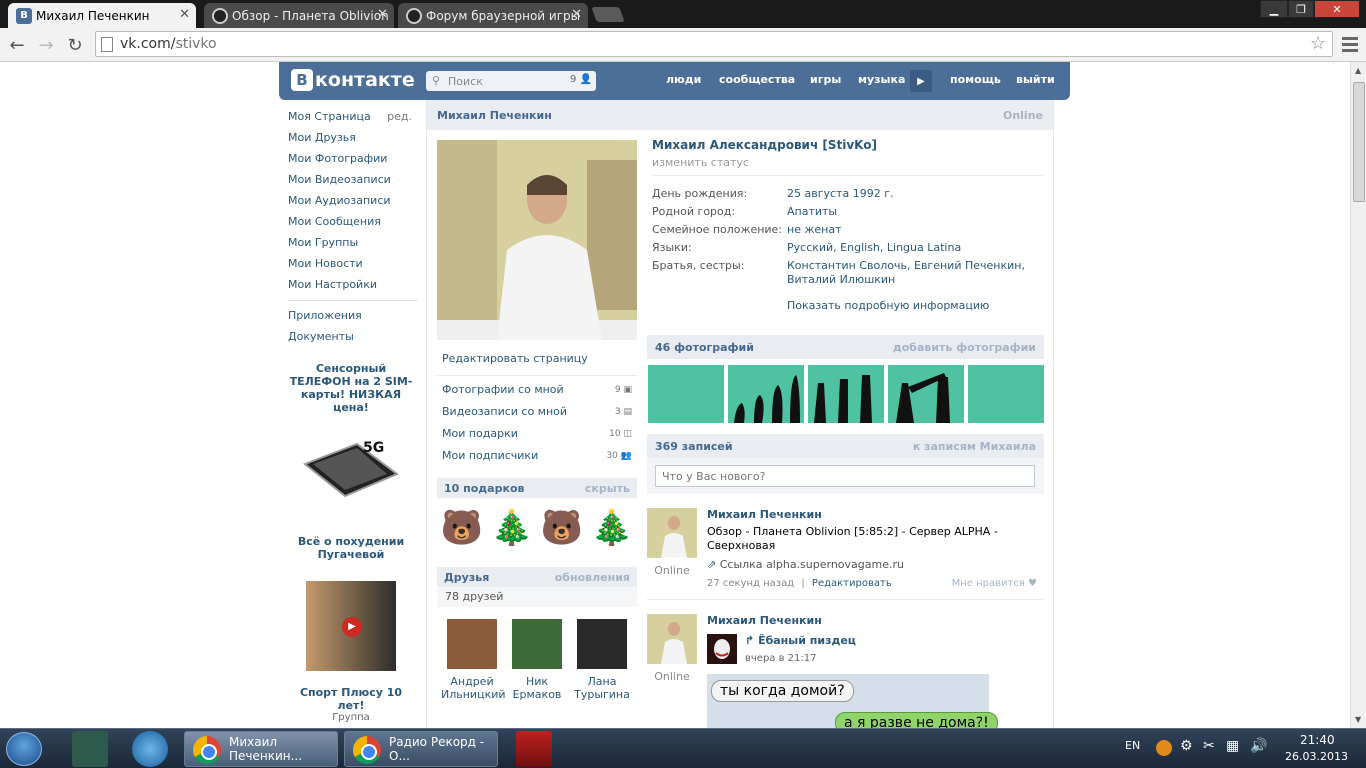 This screenshot has width=1366, height=768. I want to click on tray-app-icon, so click(1164, 748).